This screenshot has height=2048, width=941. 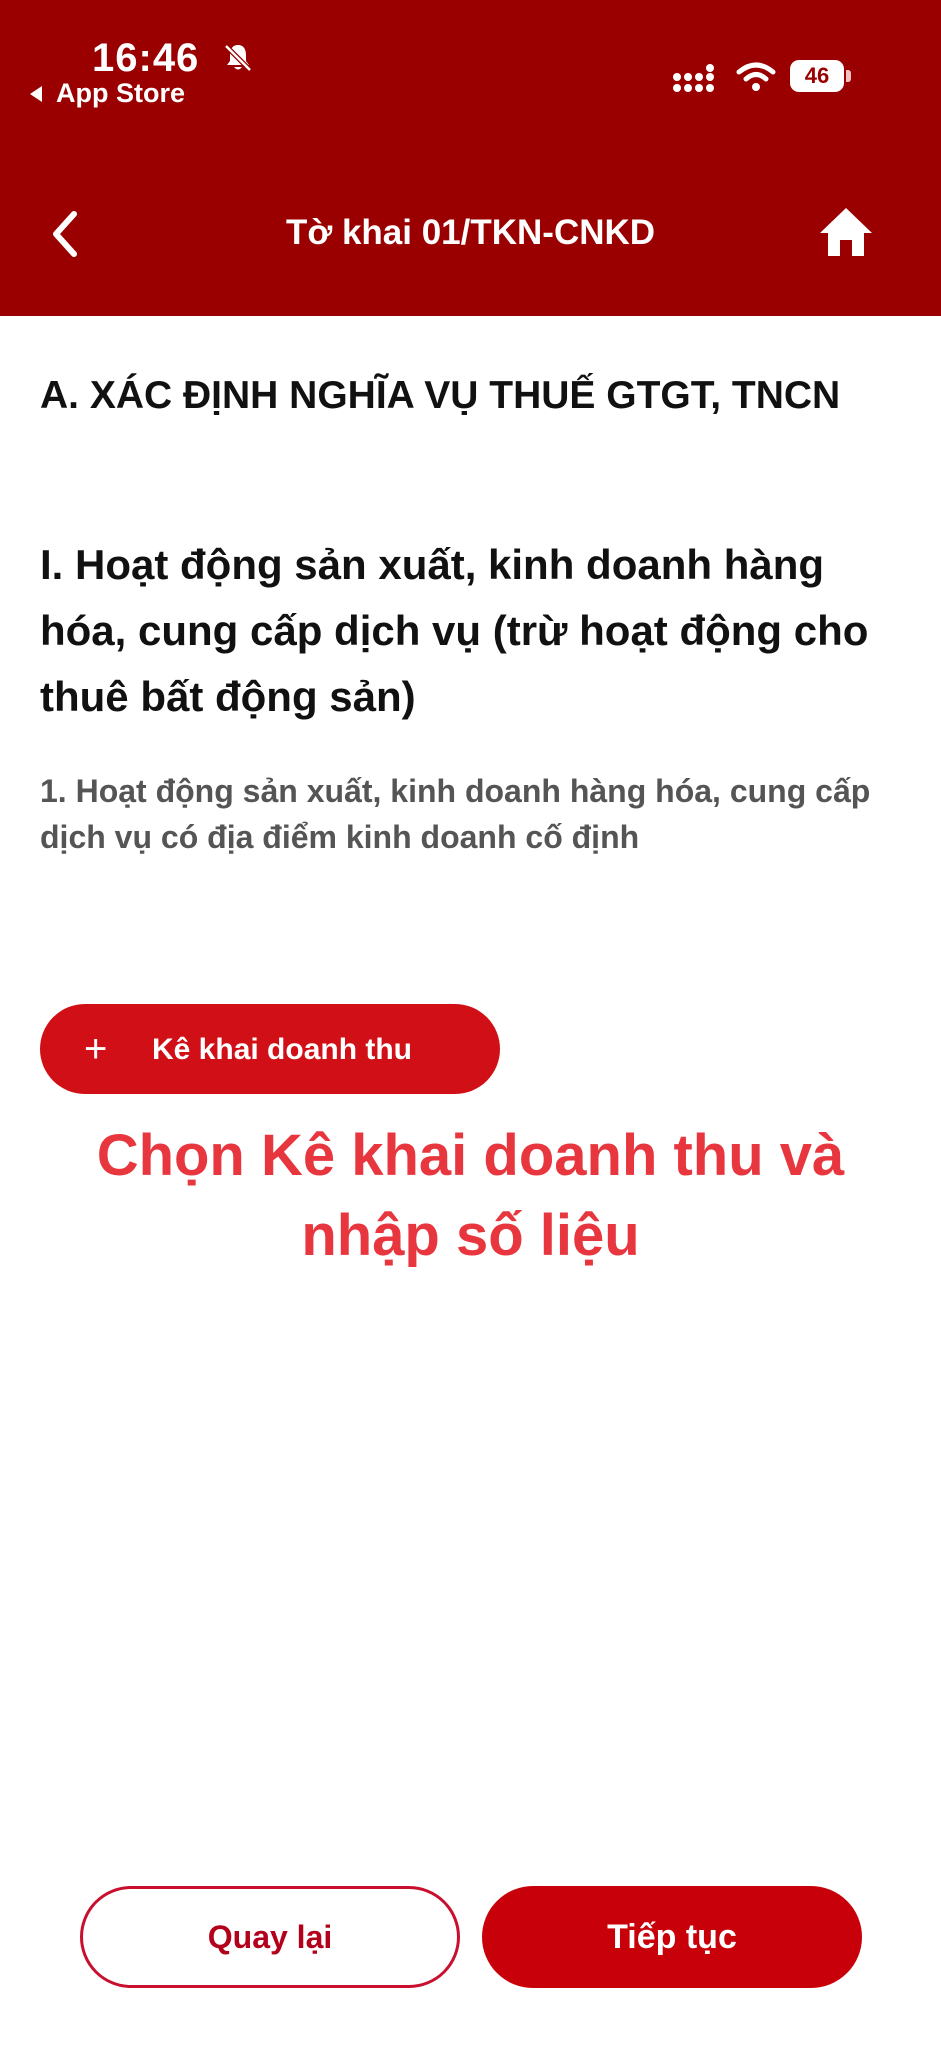 I want to click on declare-revenue-button: + Kê khai doanh thu, so click(x=270, y=1049).